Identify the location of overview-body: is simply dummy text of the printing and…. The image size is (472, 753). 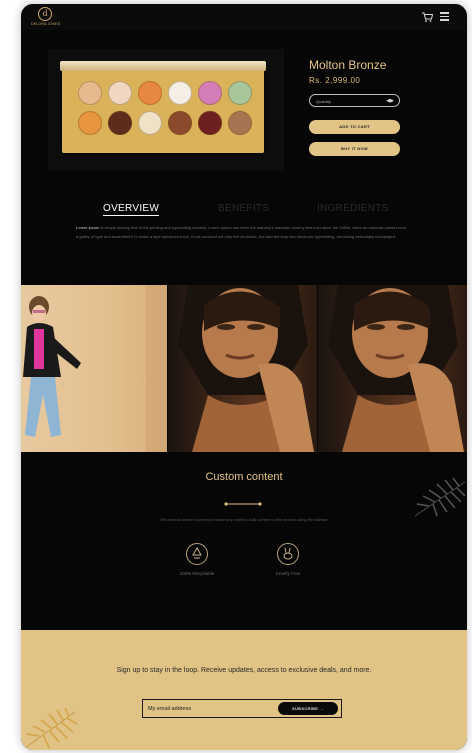
(241, 232).